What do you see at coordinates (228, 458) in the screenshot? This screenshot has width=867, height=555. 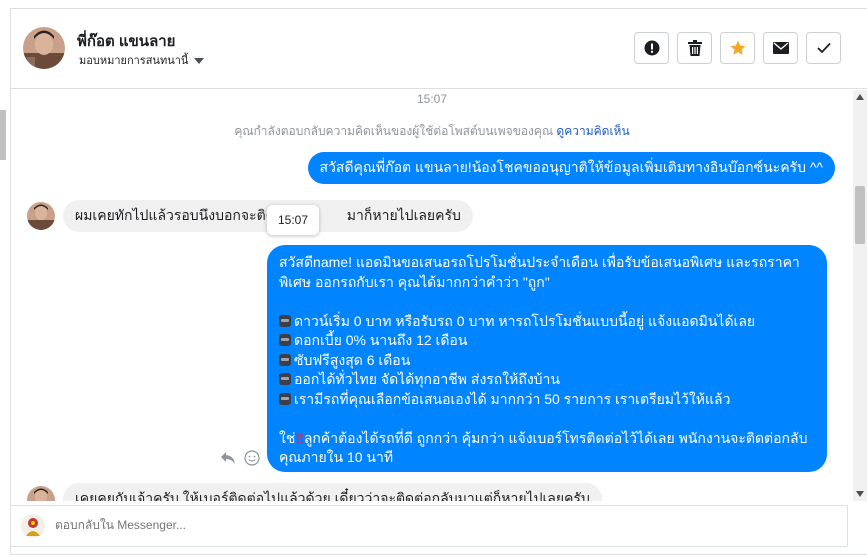 I see `reply-icon` at bounding box center [228, 458].